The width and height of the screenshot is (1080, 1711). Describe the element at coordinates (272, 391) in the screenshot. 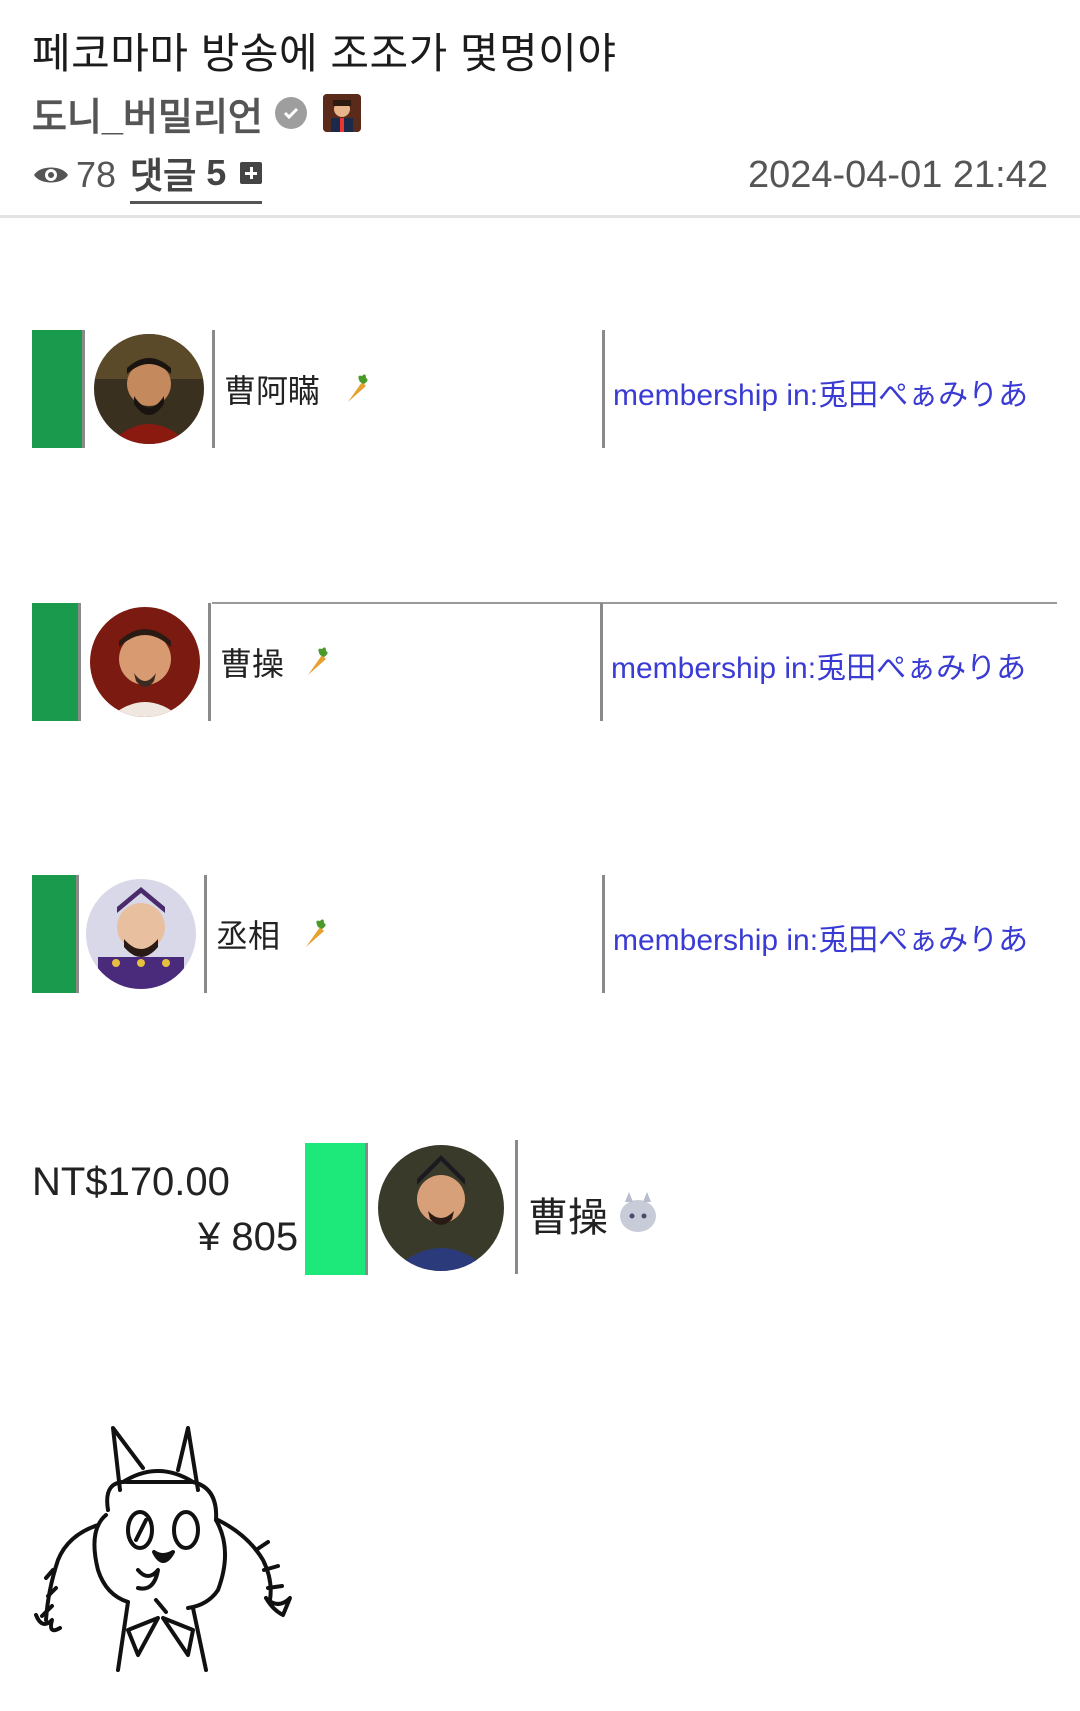

I see `chat-author-name: 曹阿瞞` at that location.